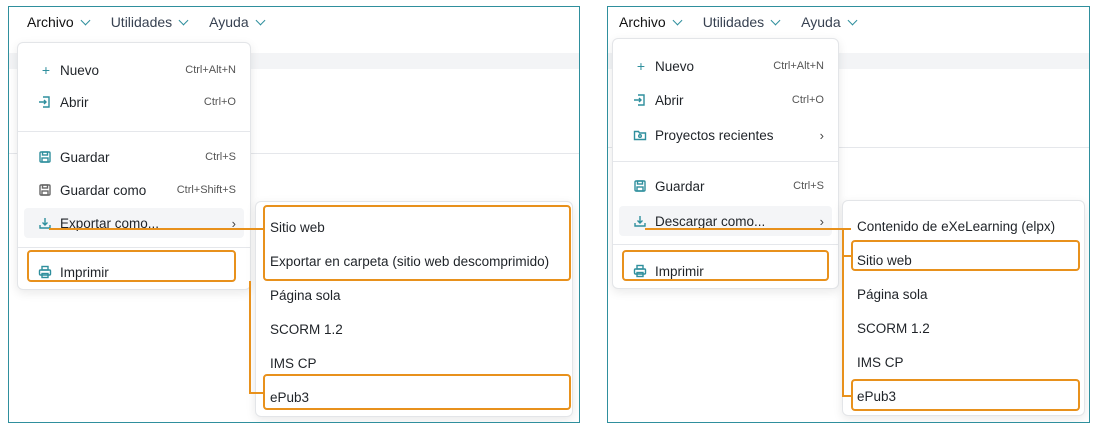 The height and width of the screenshot is (431, 1099). What do you see at coordinates (714, 135) in the screenshot?
I see `menu-item-label: Proyectos recientes` at bounding box center [714, 135].